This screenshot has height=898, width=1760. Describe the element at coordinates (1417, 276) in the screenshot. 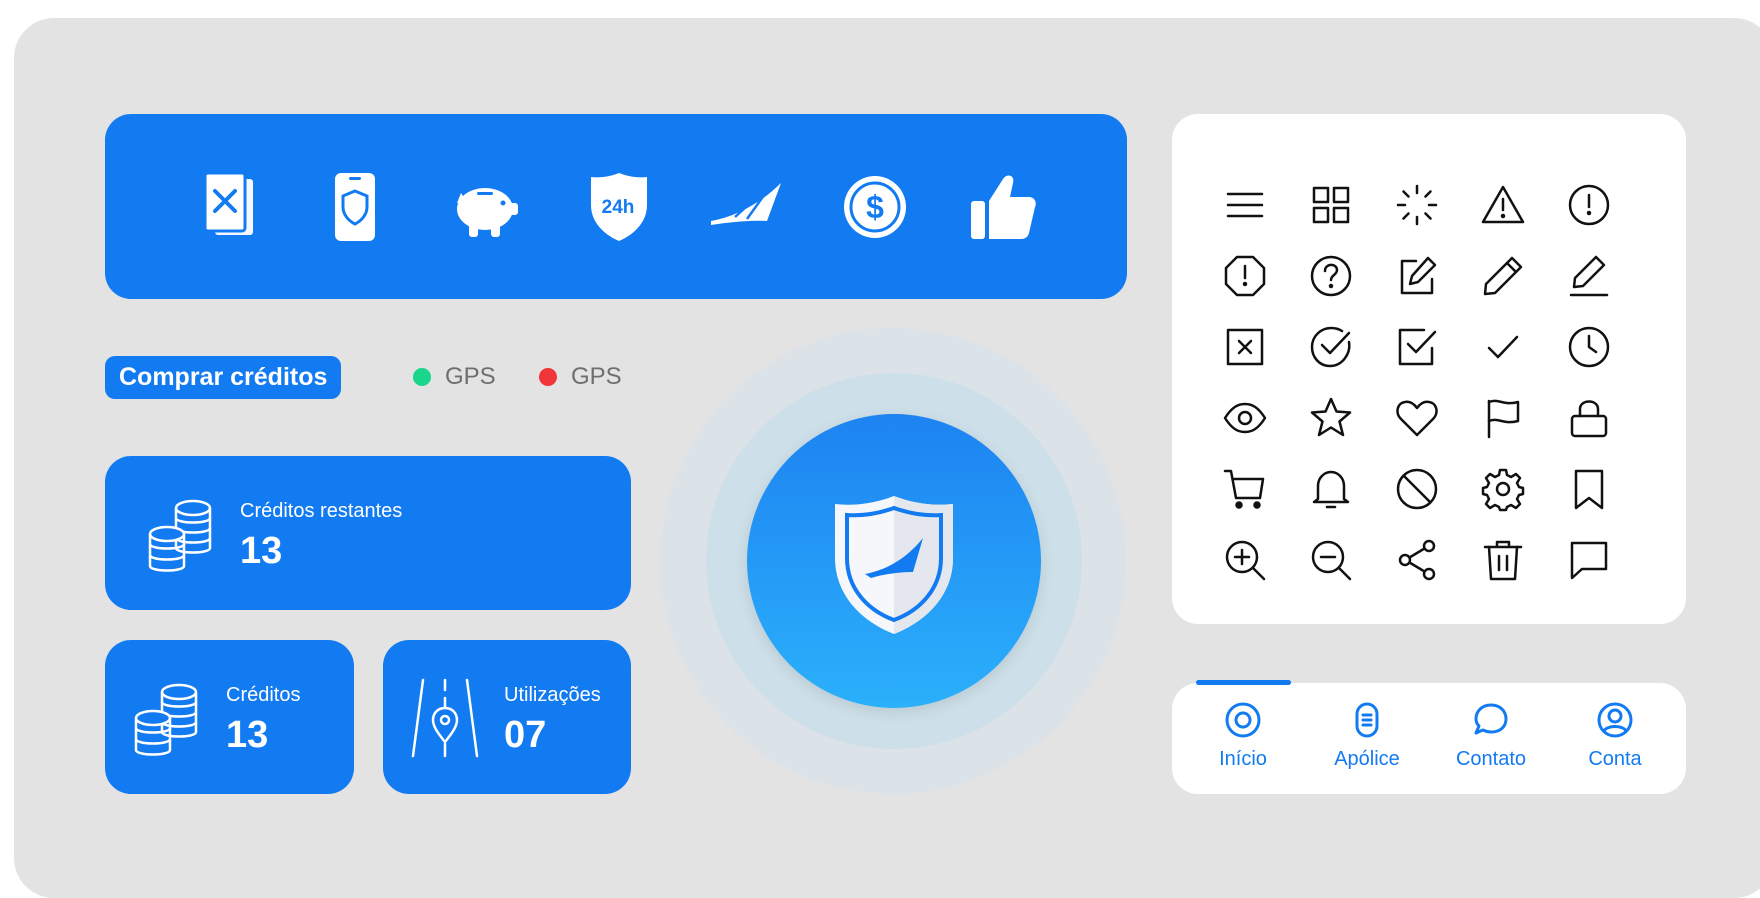

I see `edit-box-icon` at that location.